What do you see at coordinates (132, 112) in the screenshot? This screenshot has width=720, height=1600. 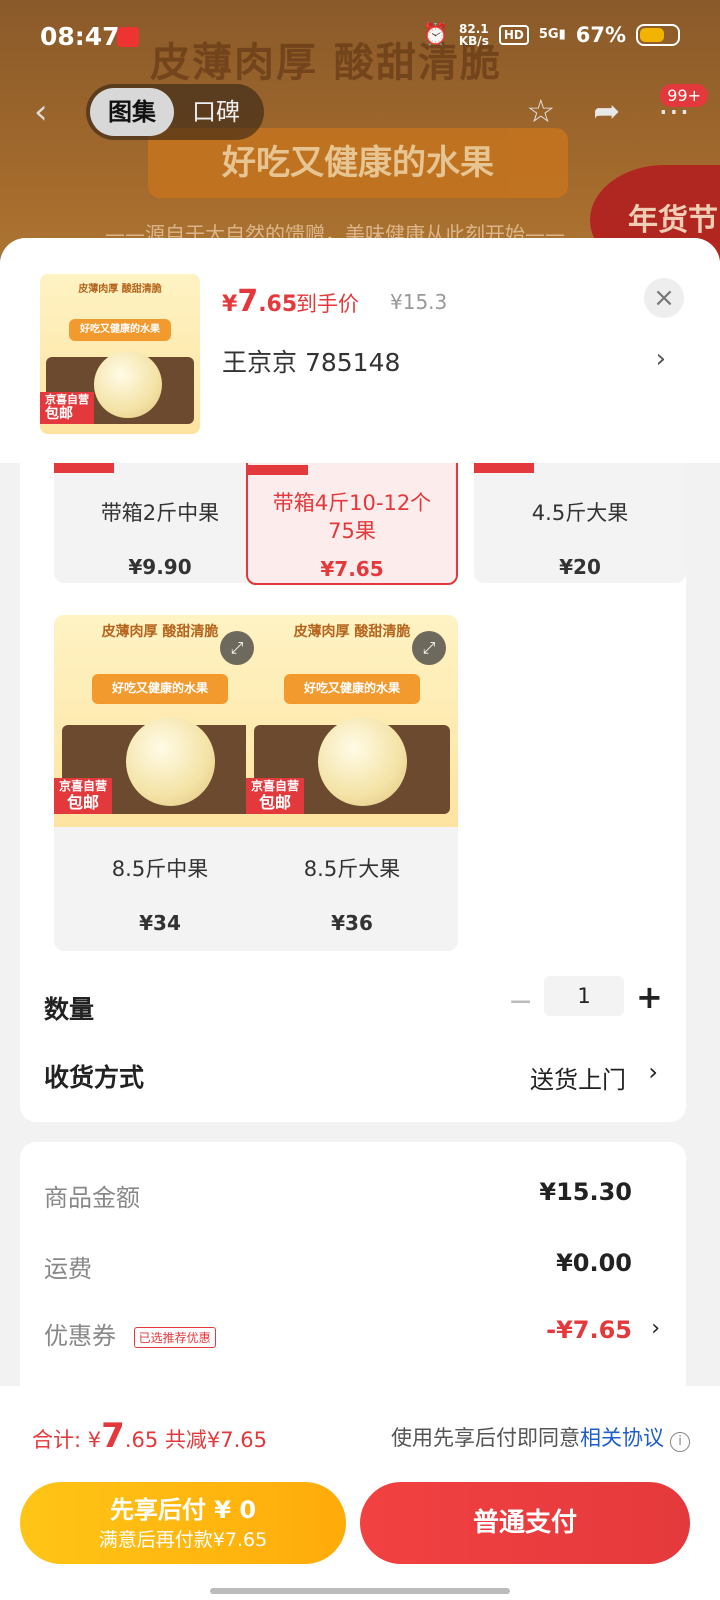 I see `tab-gallery: 图集` at bounding box center [132, 112].